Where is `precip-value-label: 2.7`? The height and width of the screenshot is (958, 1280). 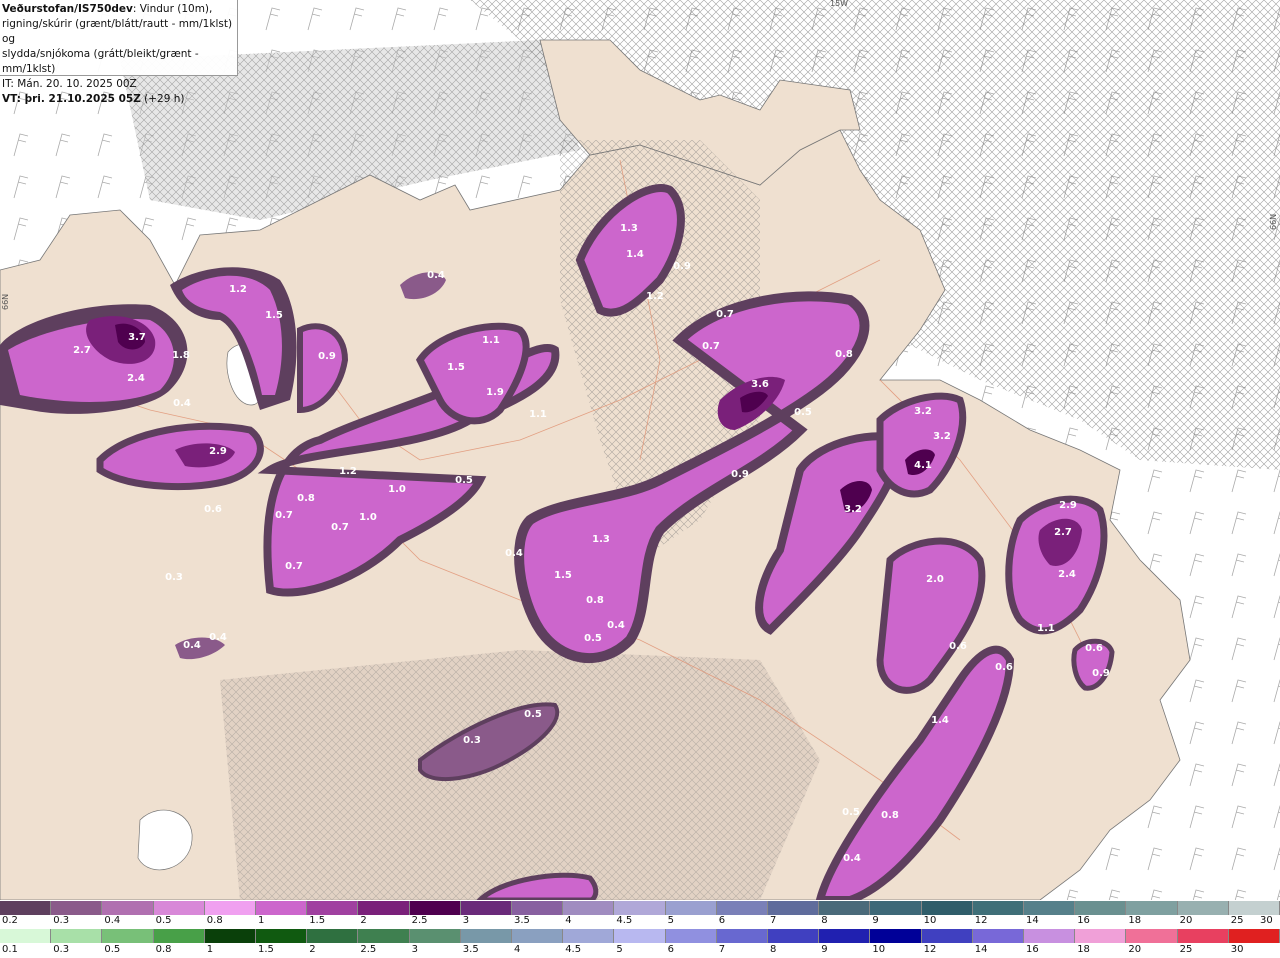
precip-value-label: 2.7 is located at coordinates (1063, 532).